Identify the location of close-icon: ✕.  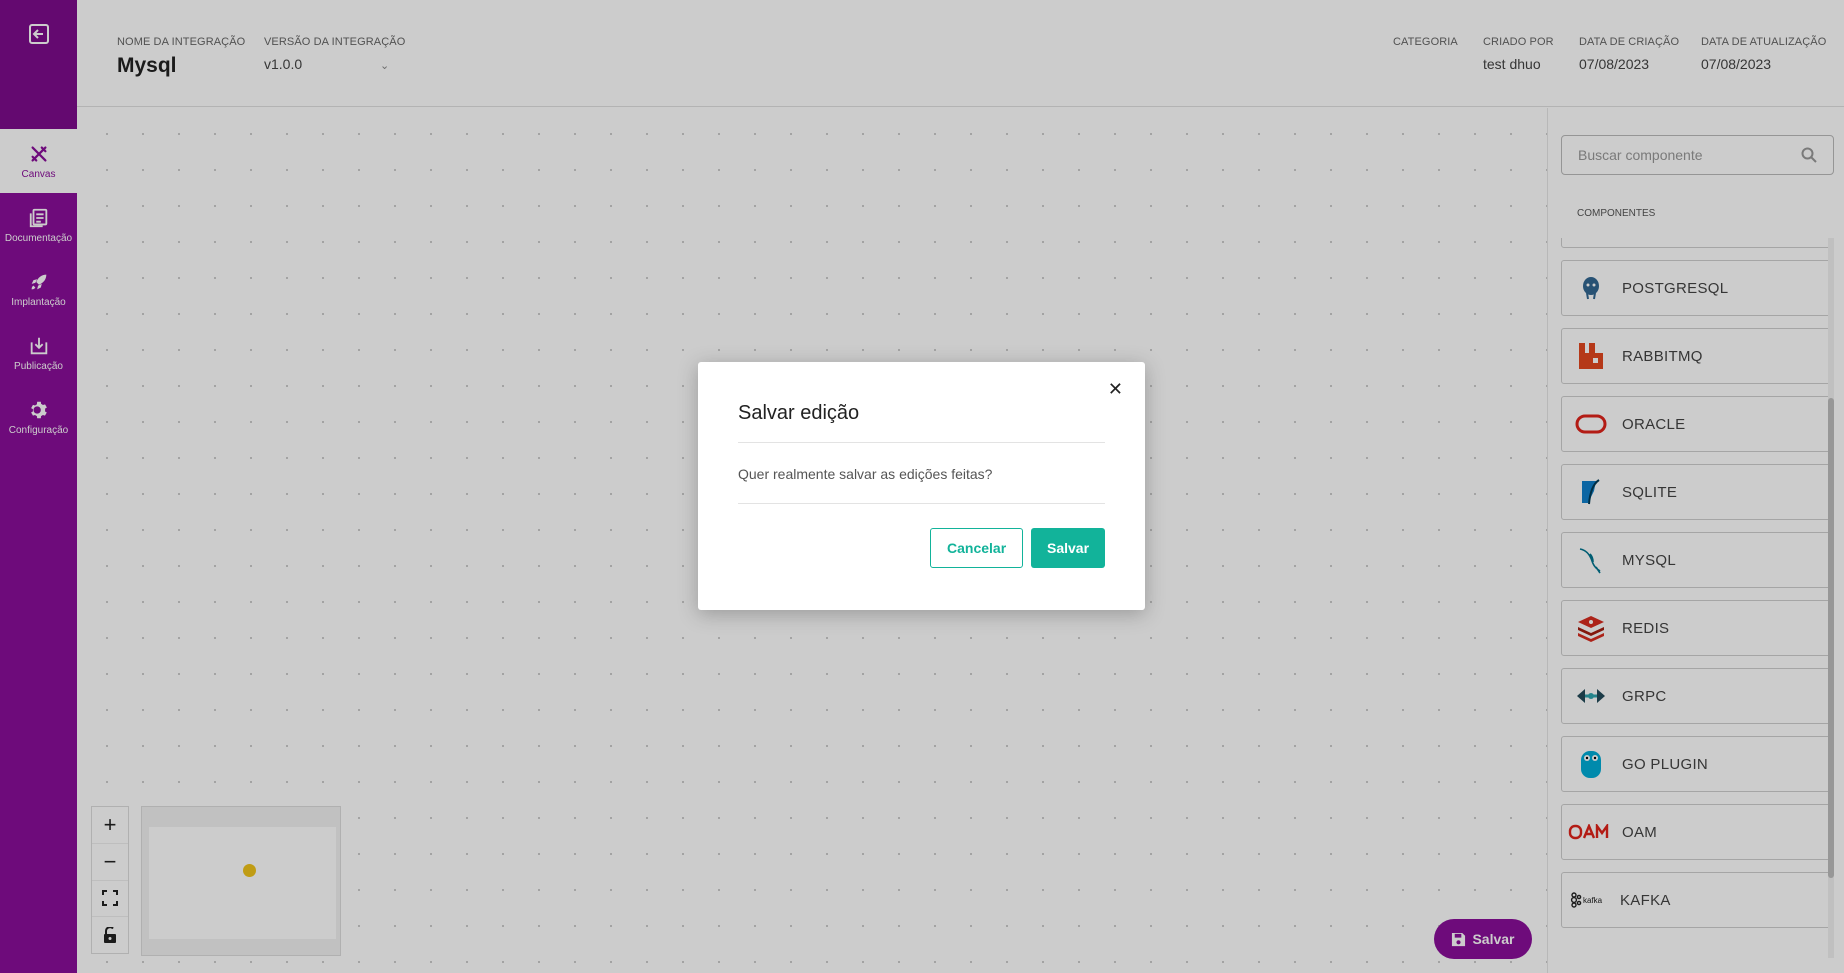
(1115, 389).